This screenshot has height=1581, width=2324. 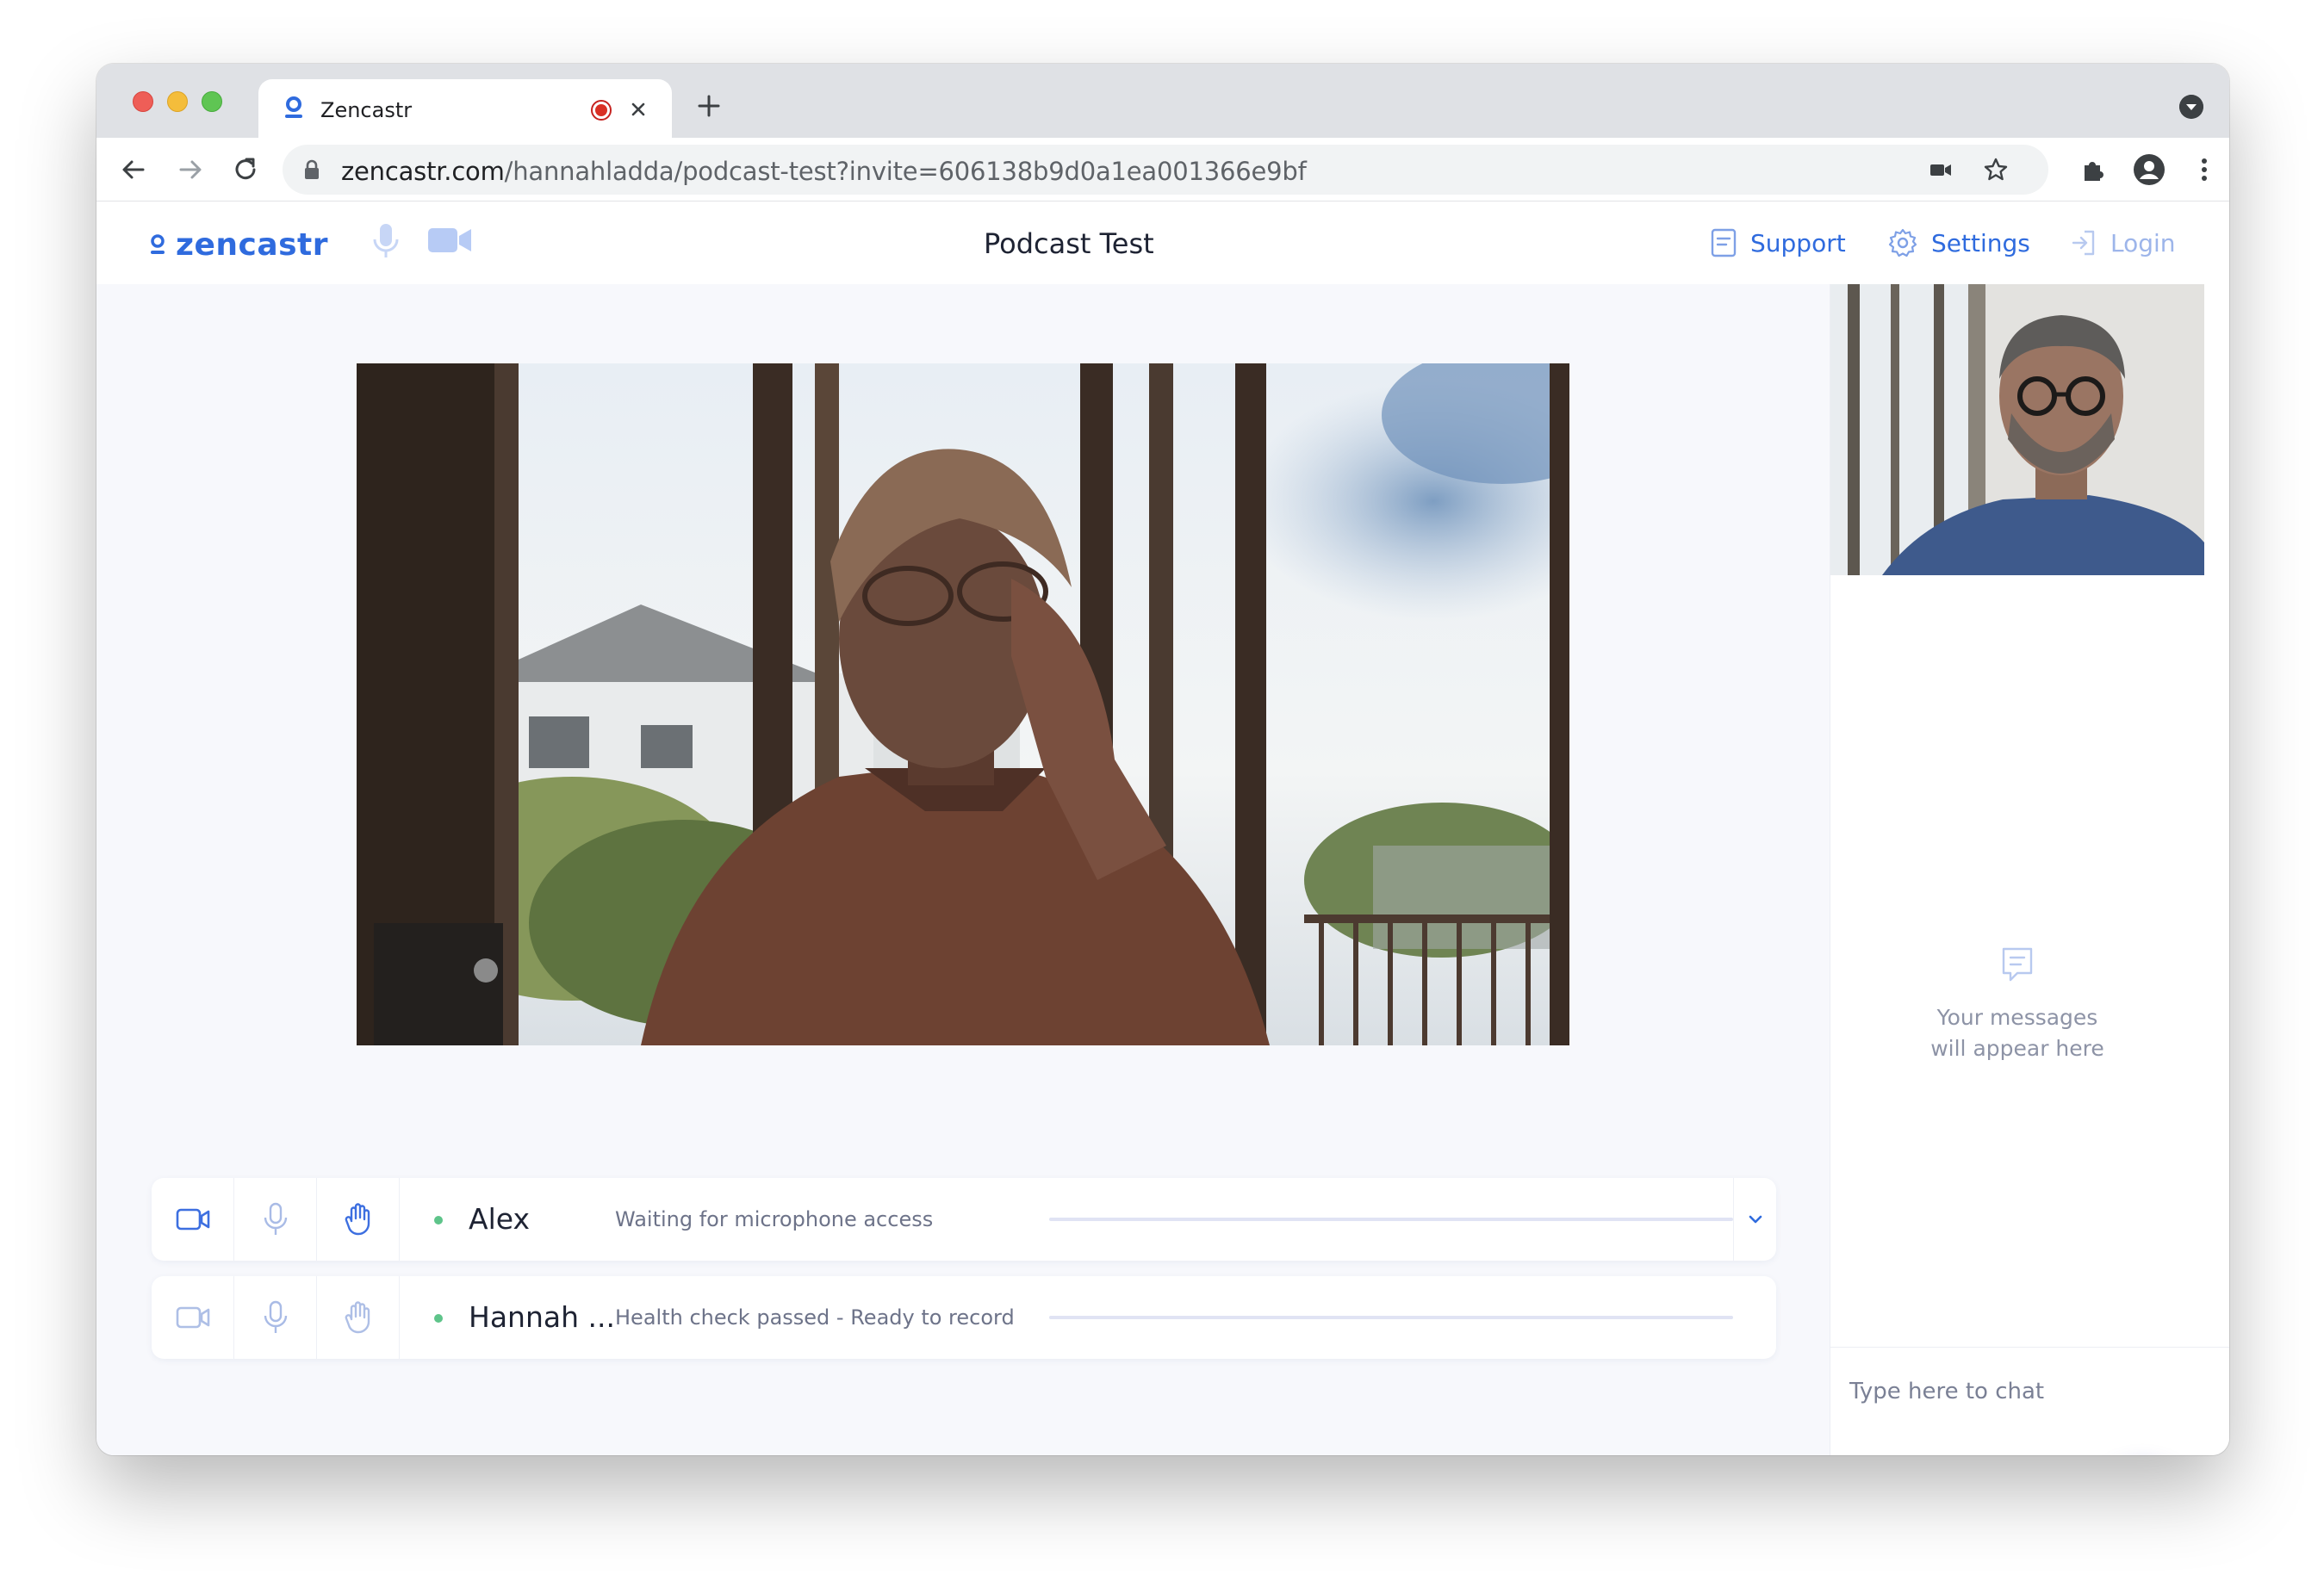 I want to click on chat-input-area, so click(x=2030, y=1401).